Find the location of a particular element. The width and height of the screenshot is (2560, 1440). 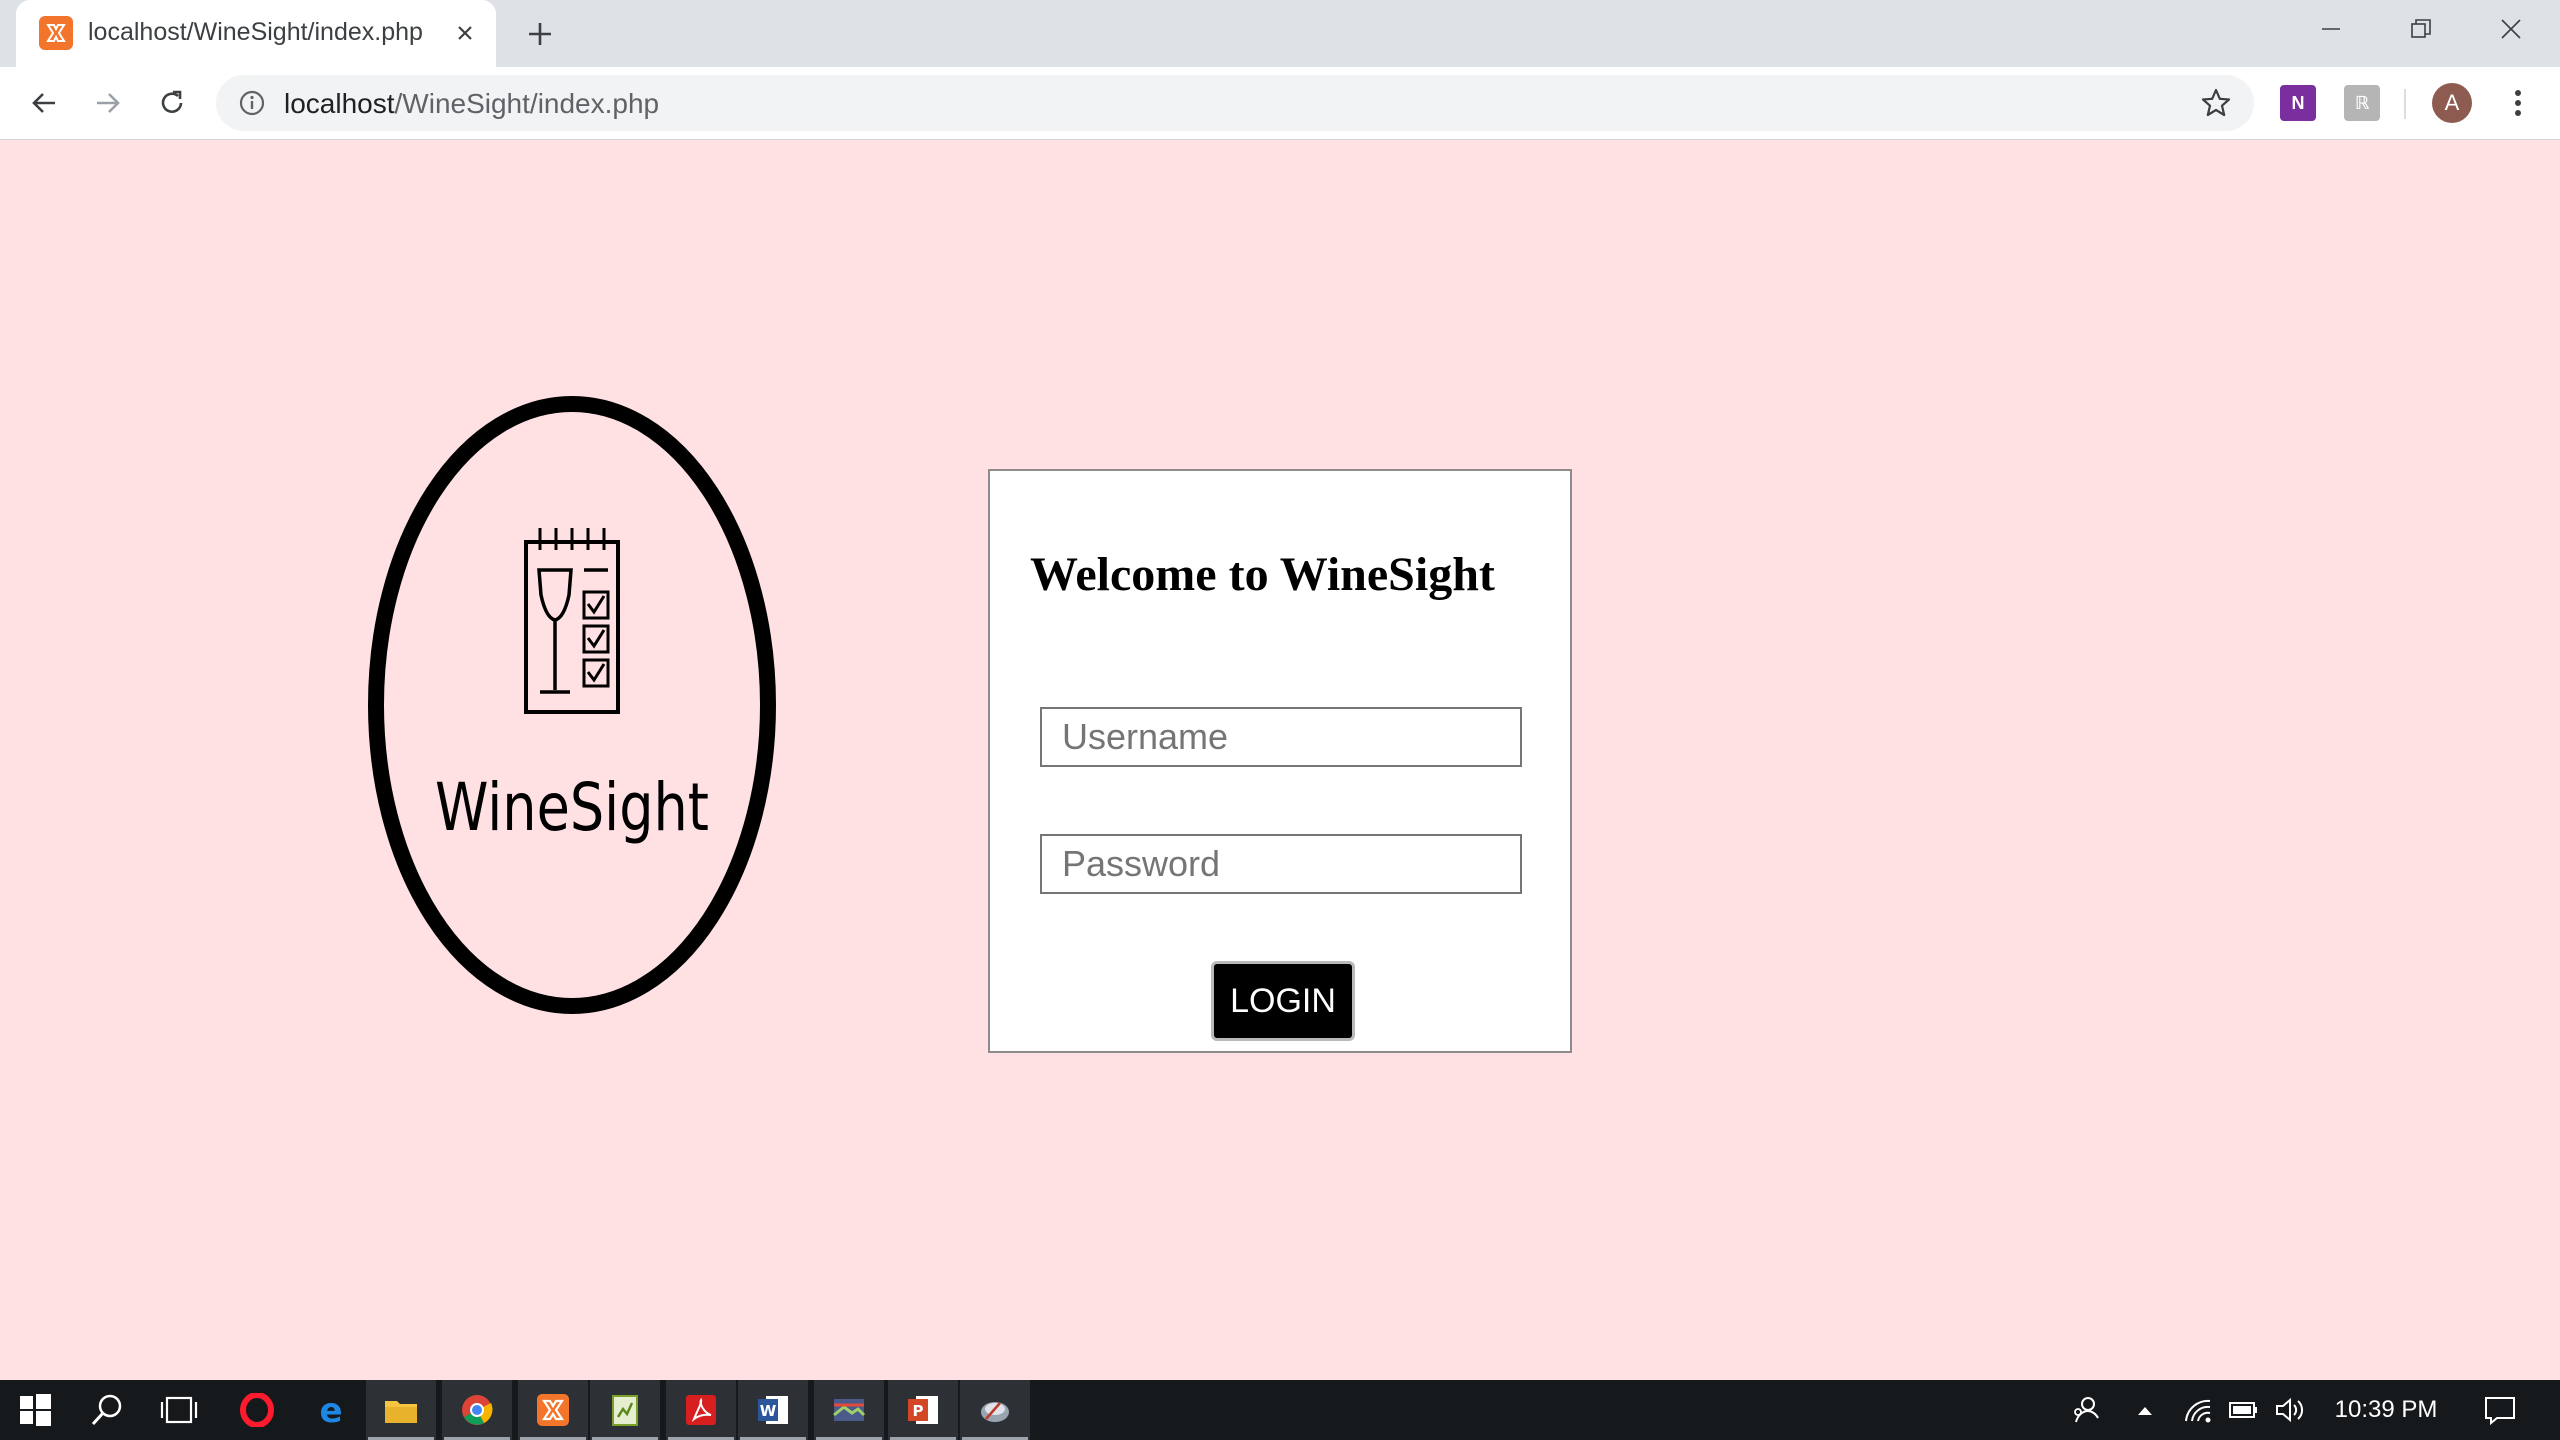

task-view-icon is located at coordinates (179, 1410).